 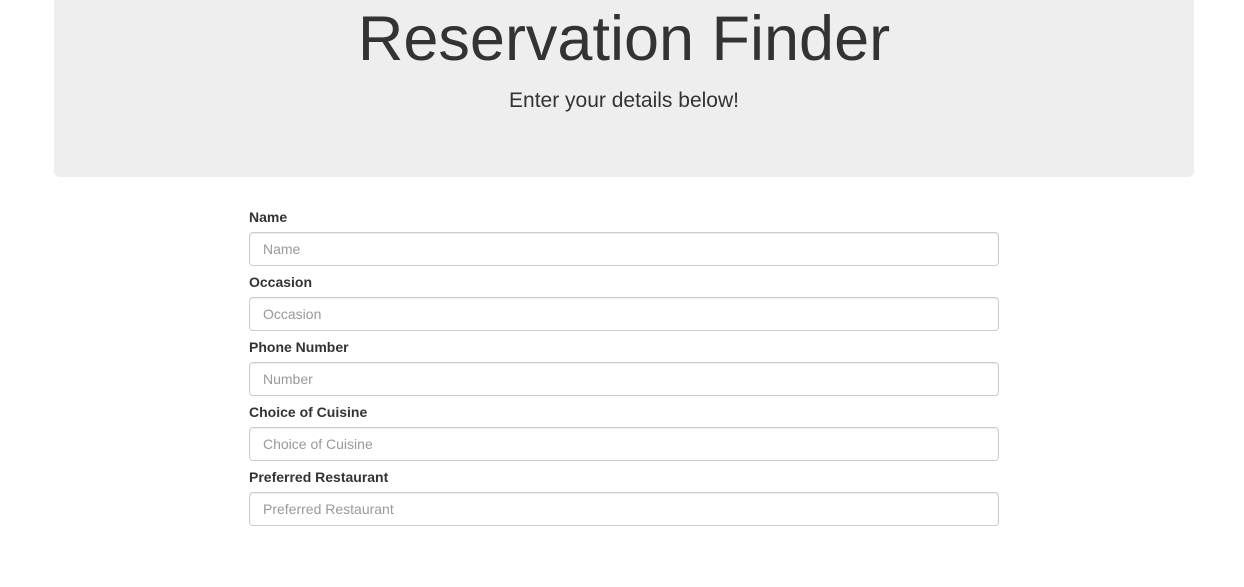 I want to click on cuisine-input, so click(x=624, y=444).